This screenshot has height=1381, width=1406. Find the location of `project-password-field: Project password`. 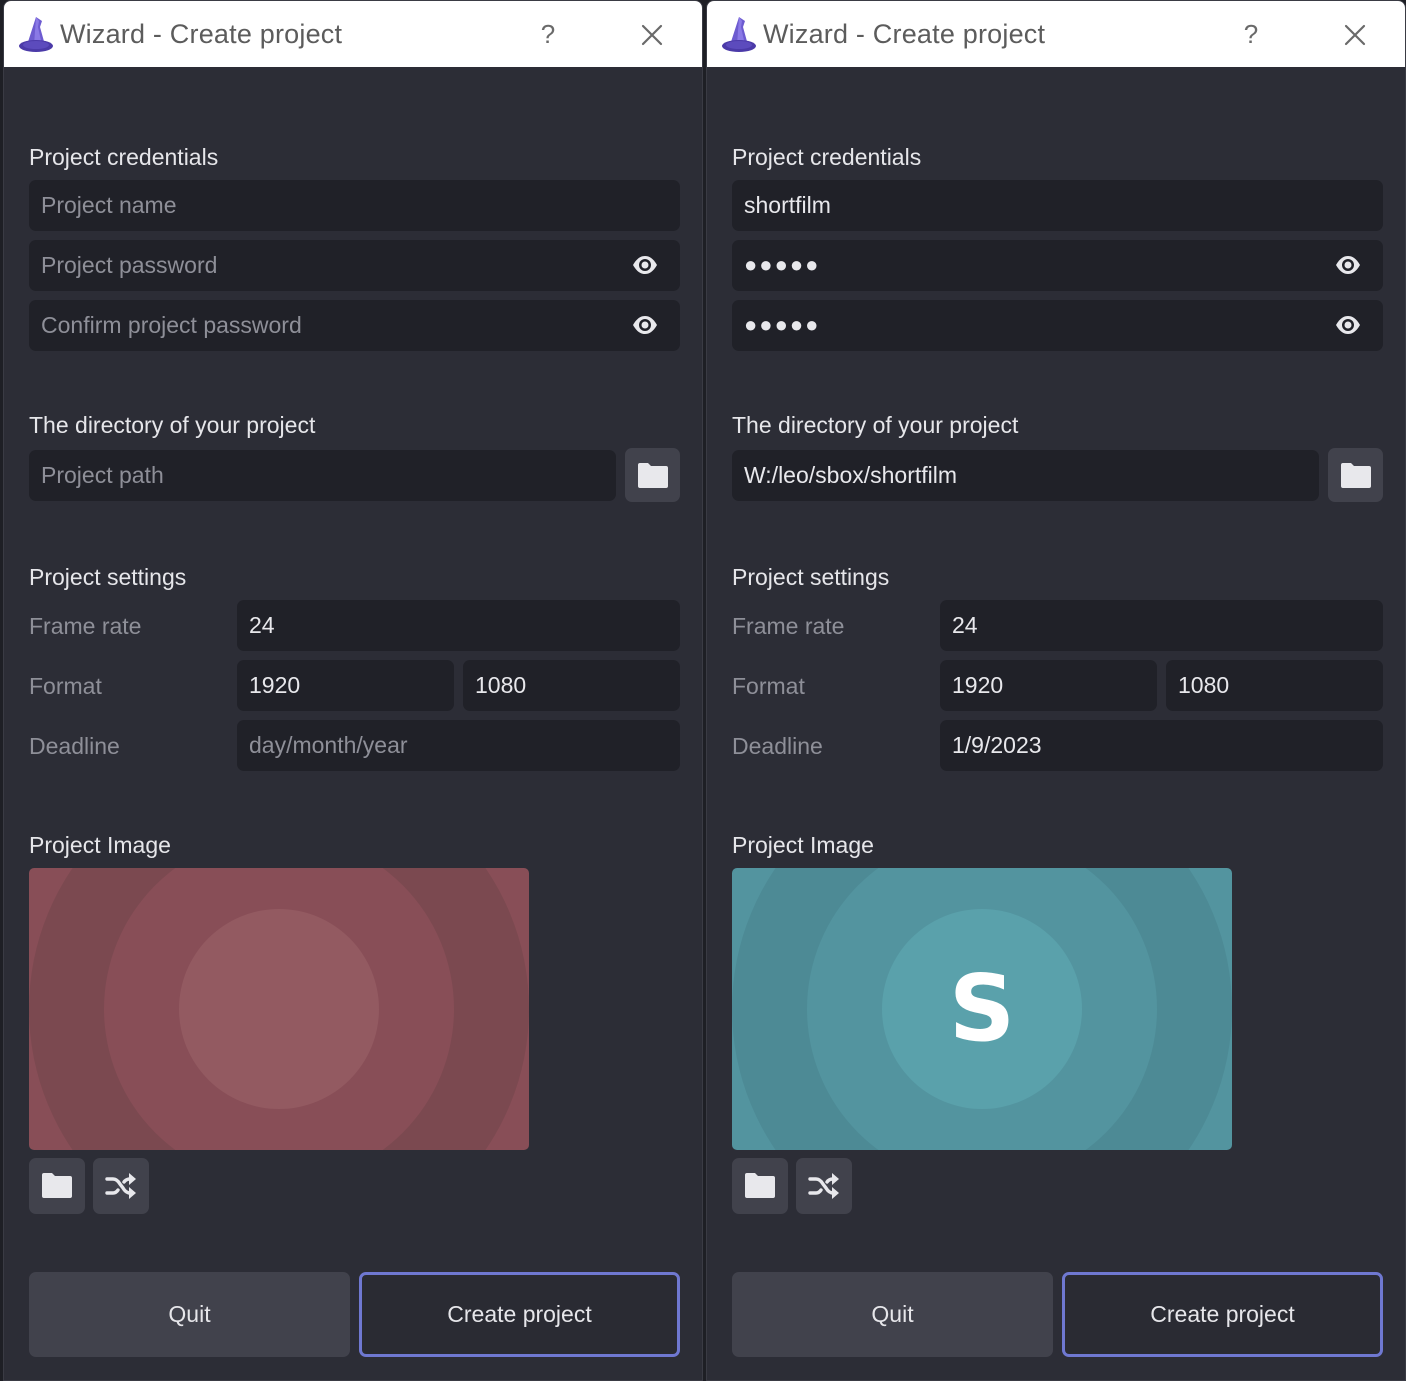

project-password-field: Project password is located at coordinates (354, 265).